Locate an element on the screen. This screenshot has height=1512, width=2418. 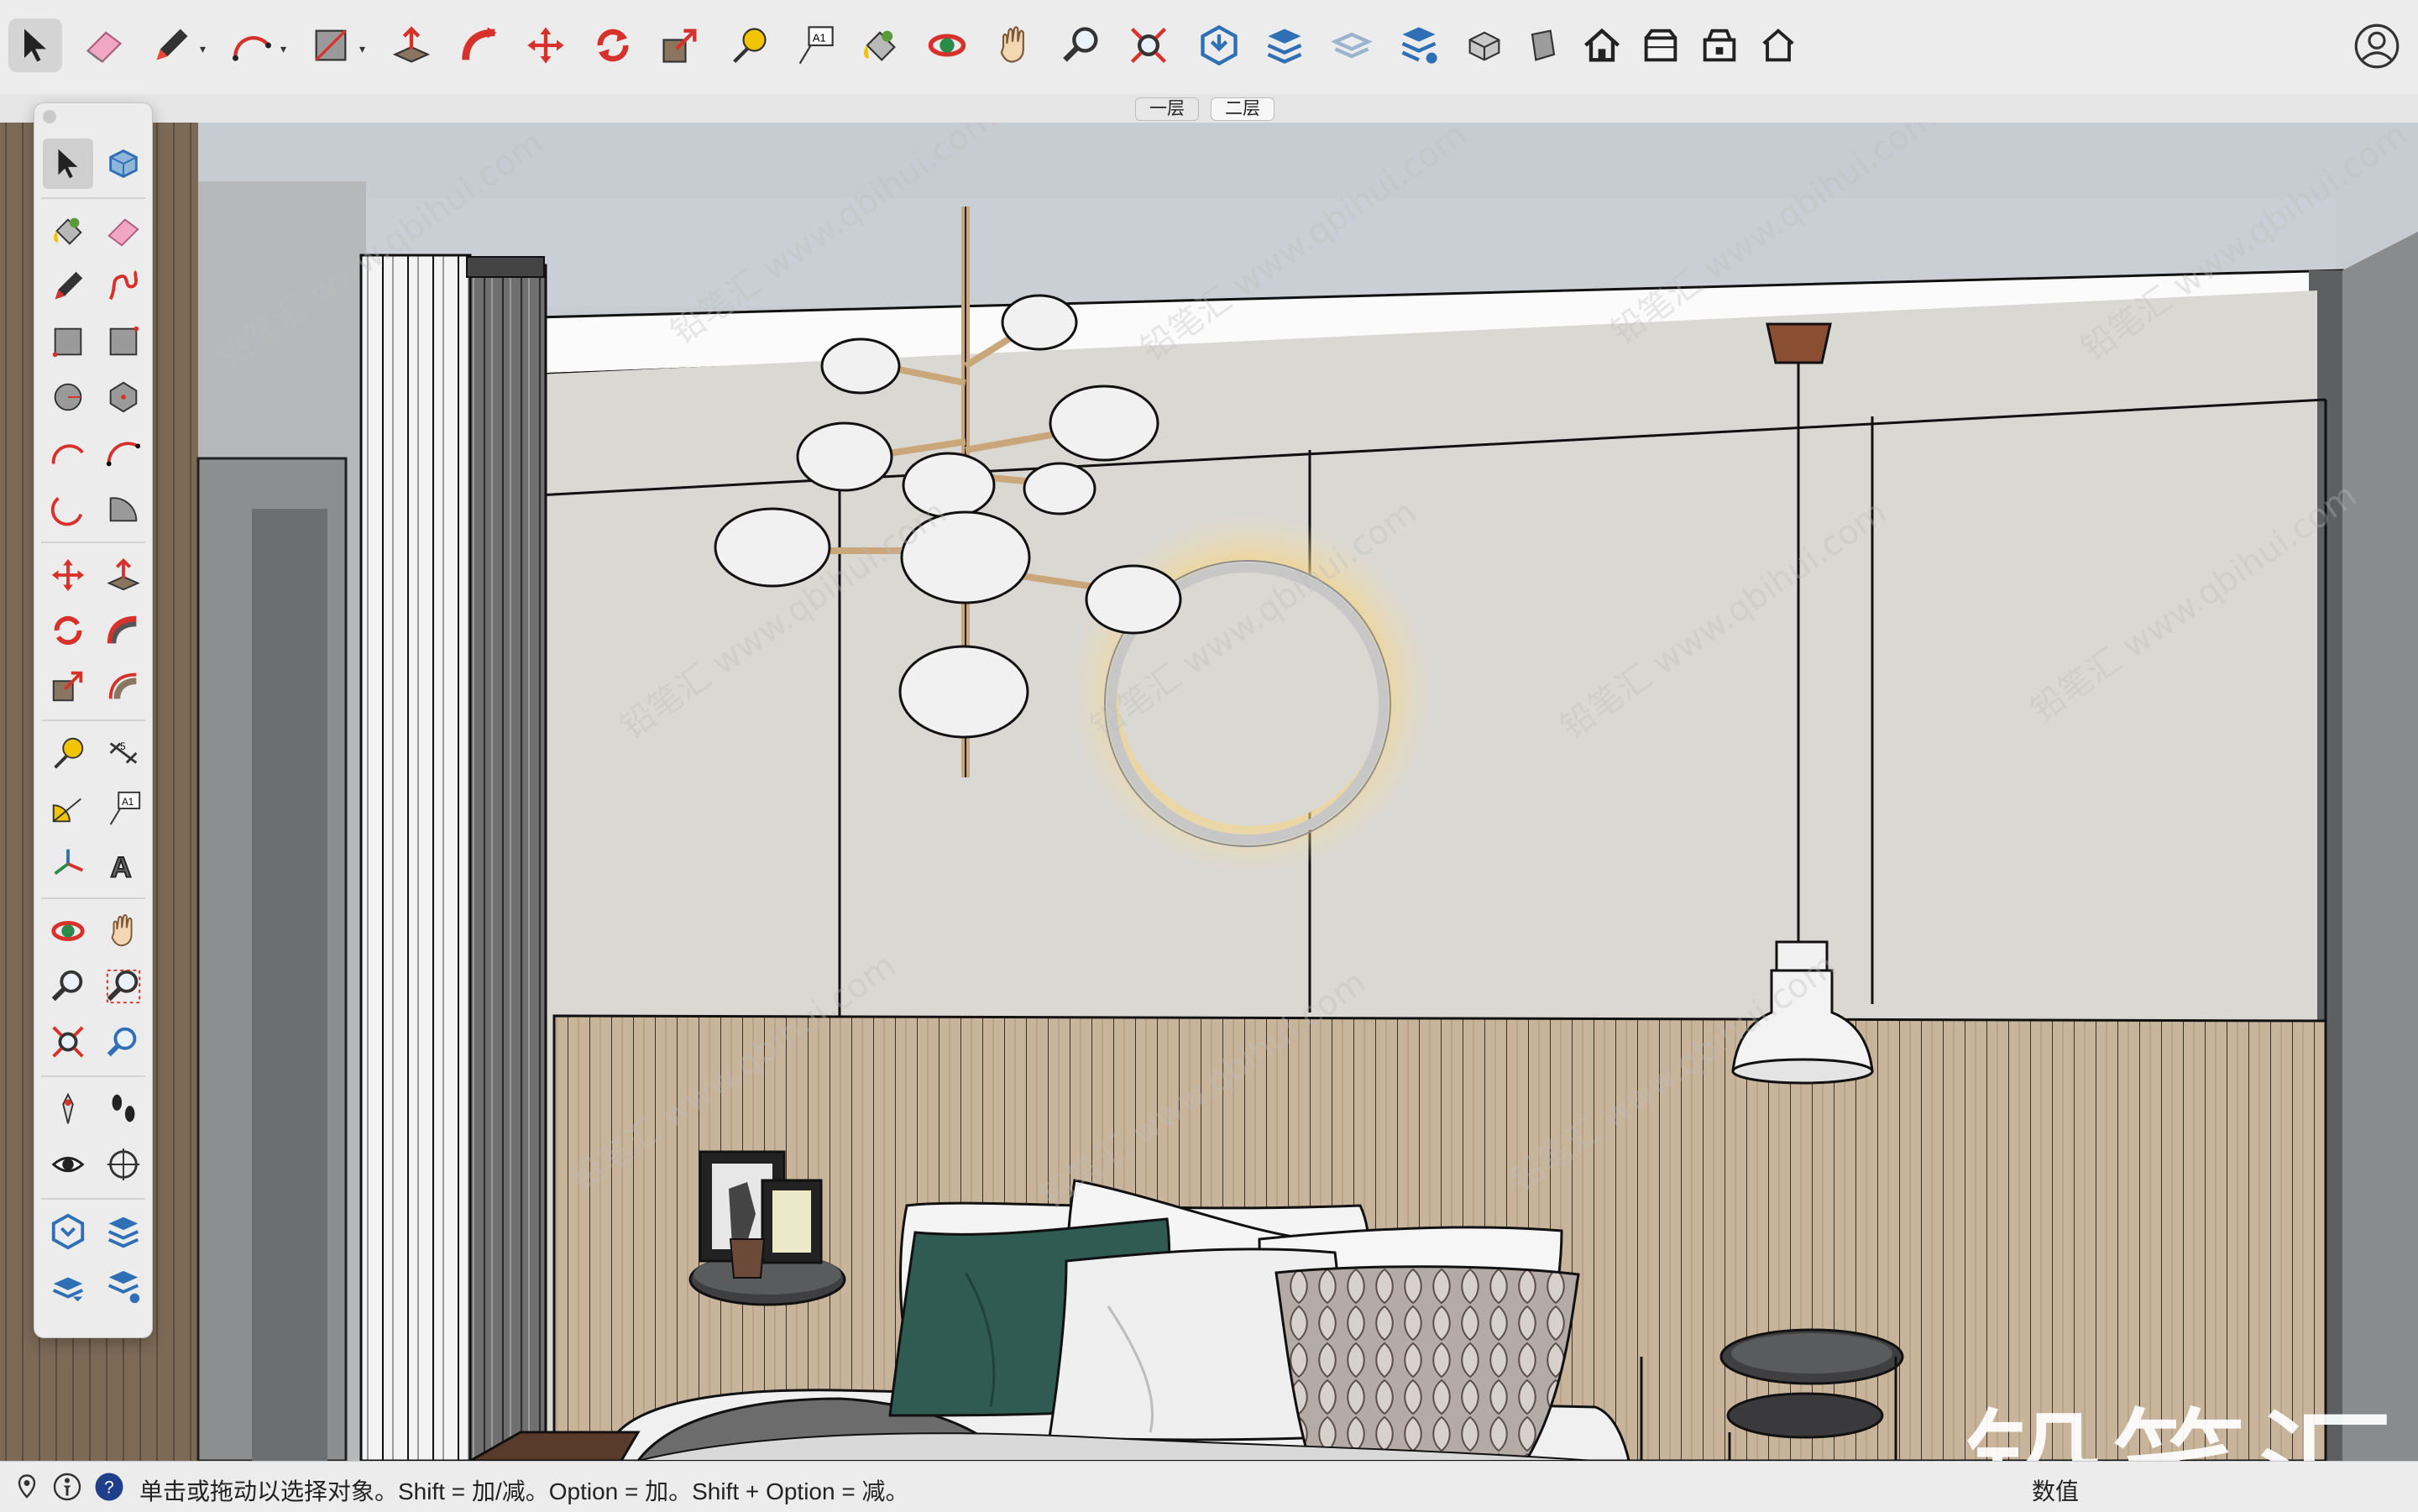
scale-icon is located at coordinates (67, 686).